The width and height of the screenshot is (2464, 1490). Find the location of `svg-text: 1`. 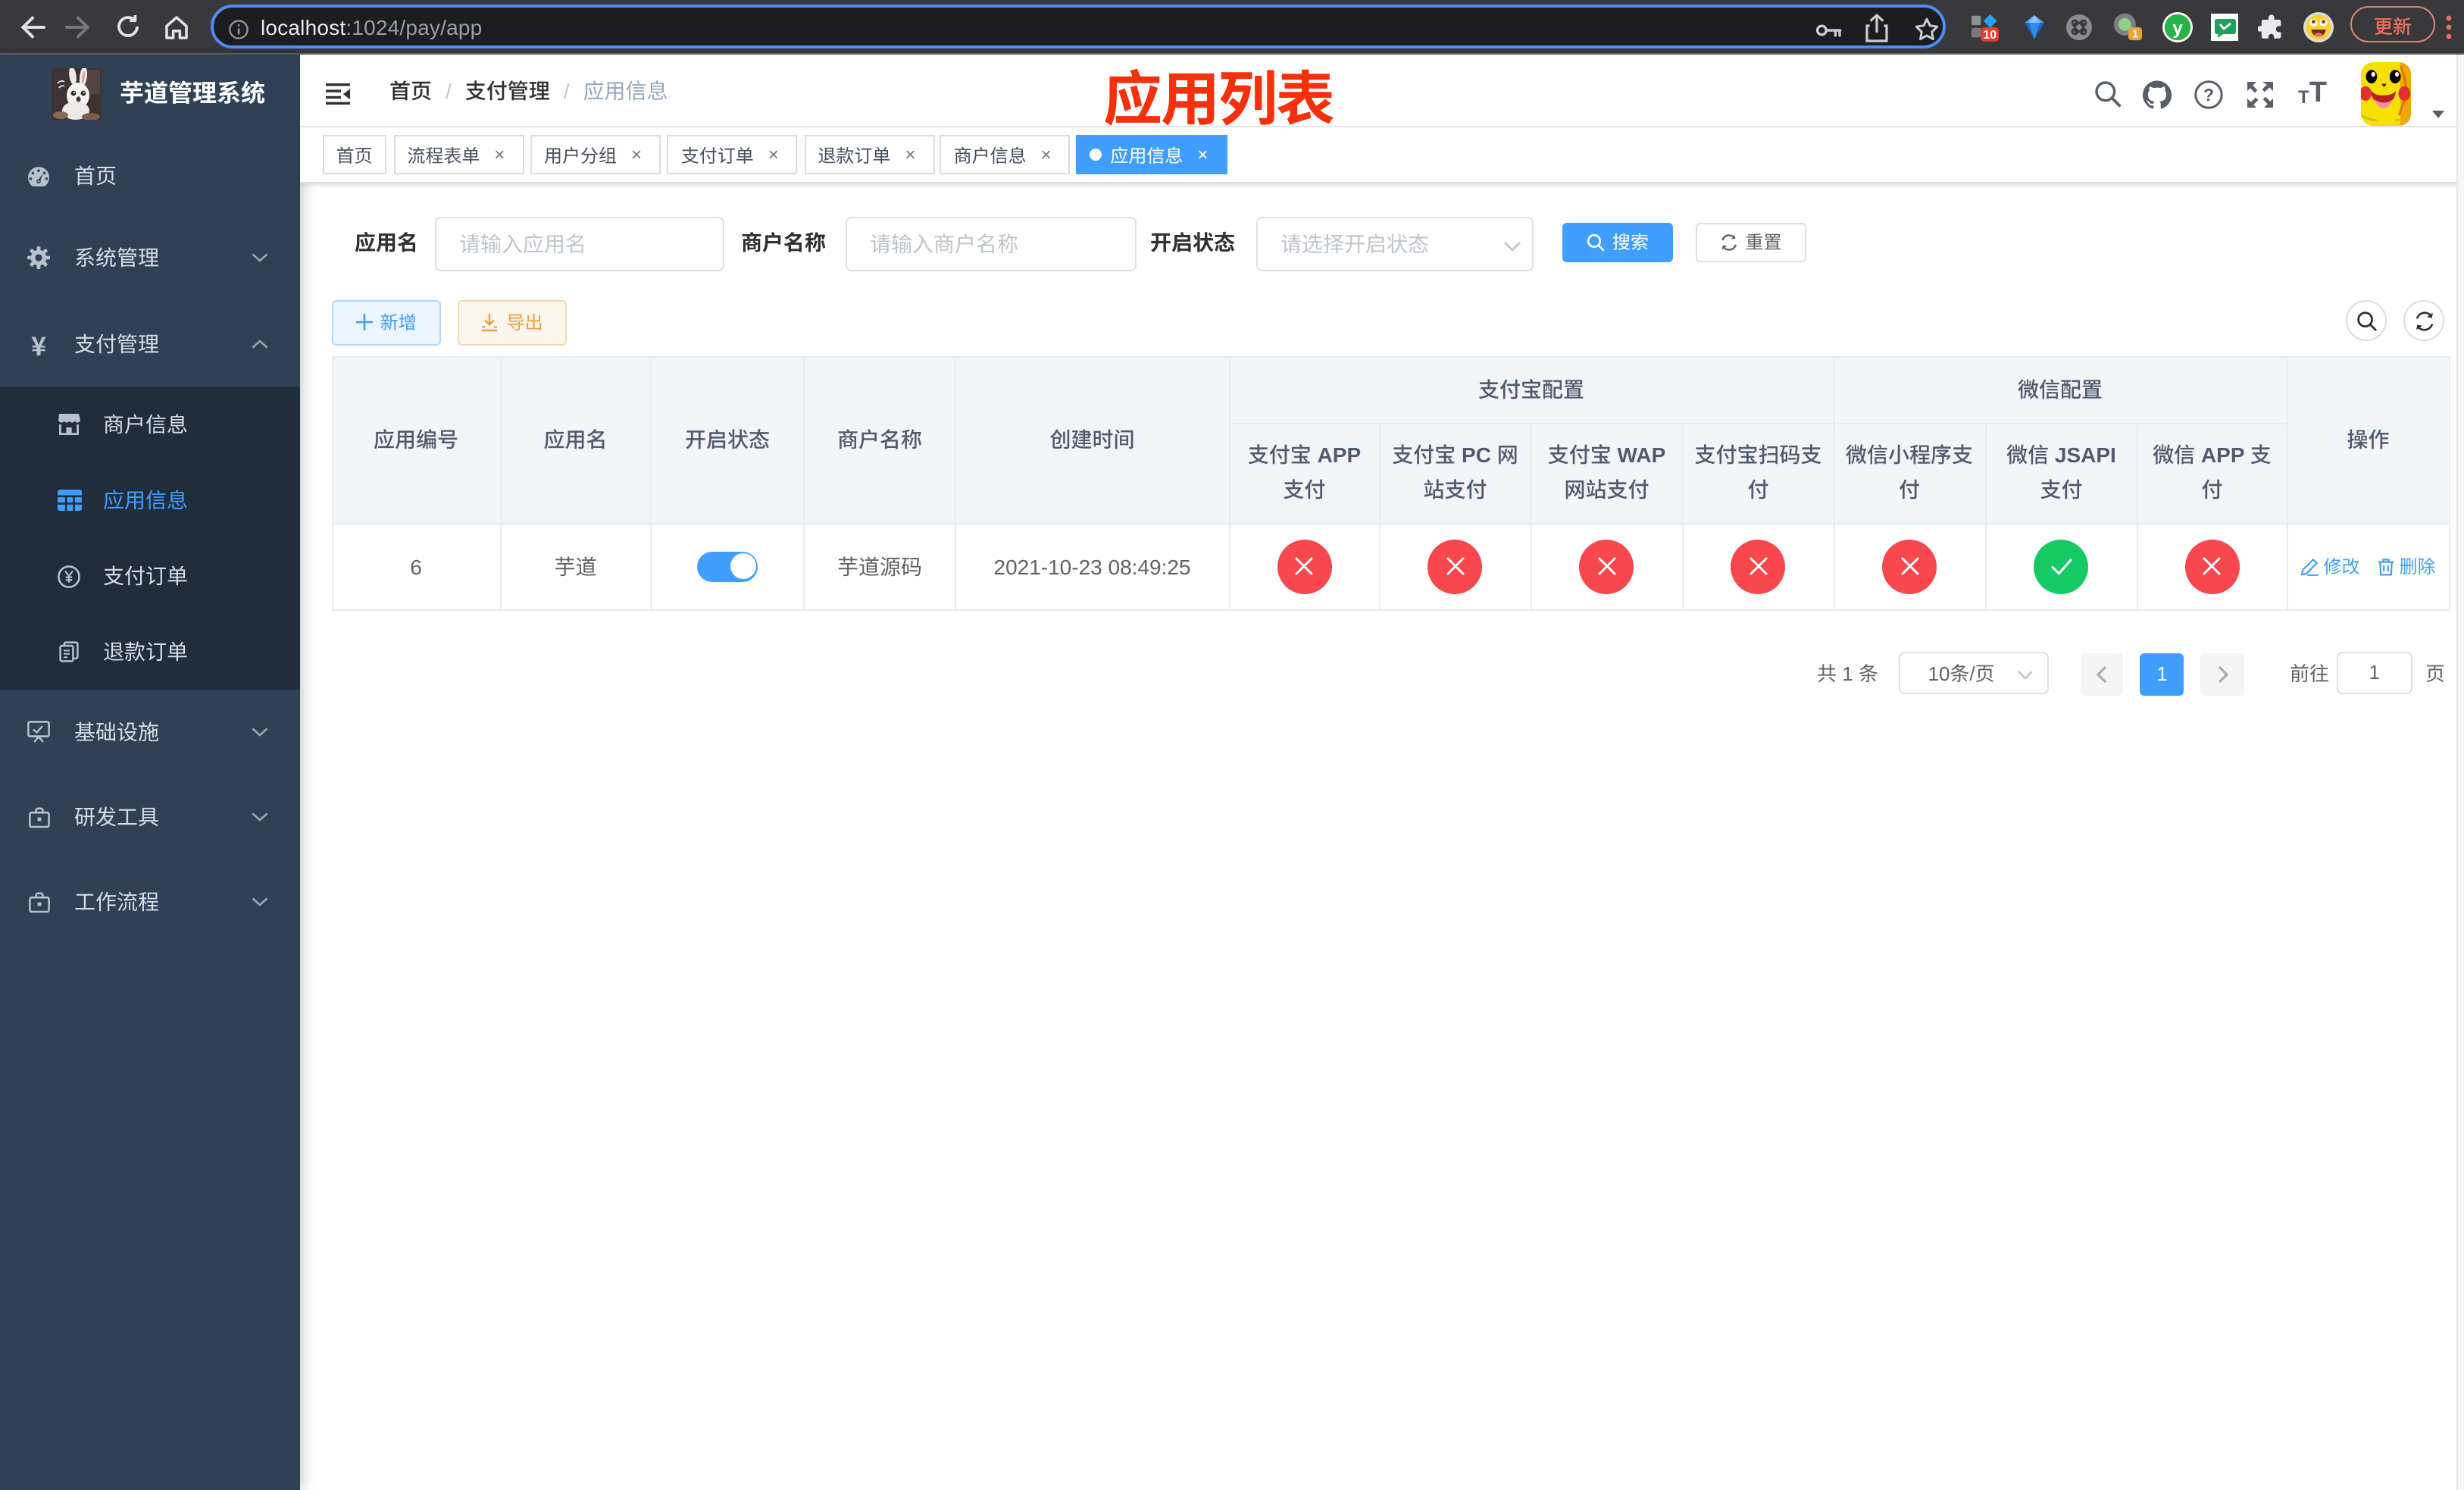

svg-text: 1 is located at coordinates (2135, 35).